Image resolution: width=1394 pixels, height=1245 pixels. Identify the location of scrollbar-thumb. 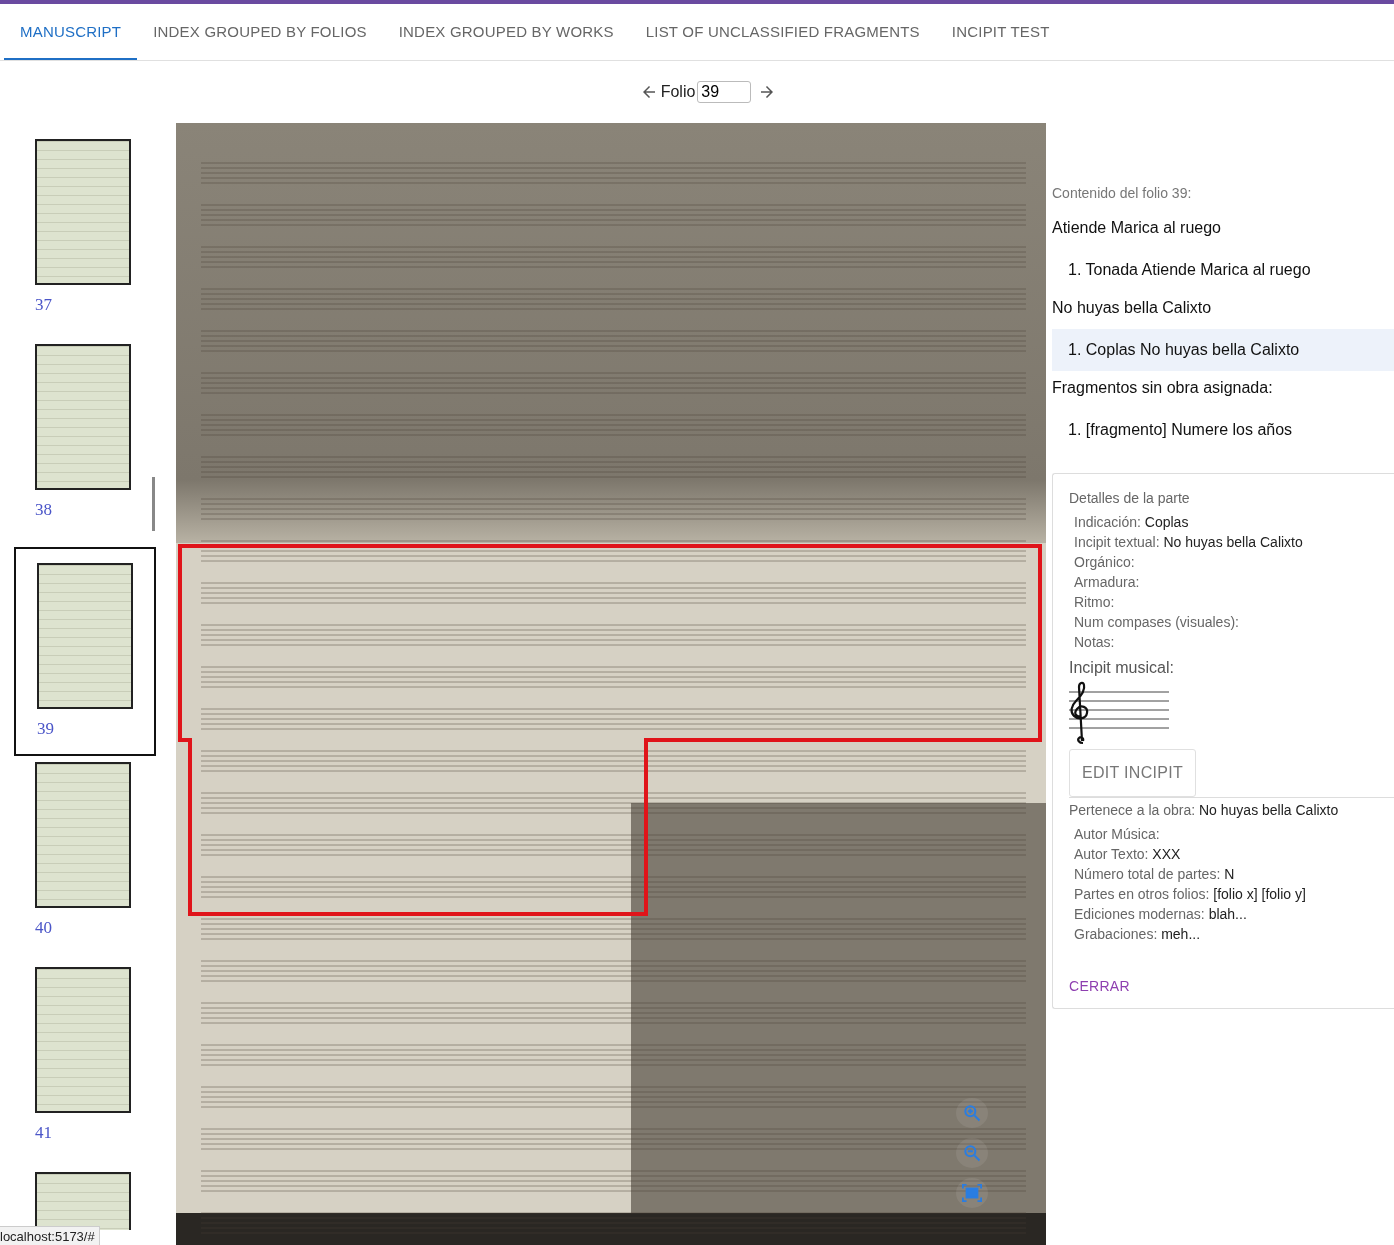
(153, 504).